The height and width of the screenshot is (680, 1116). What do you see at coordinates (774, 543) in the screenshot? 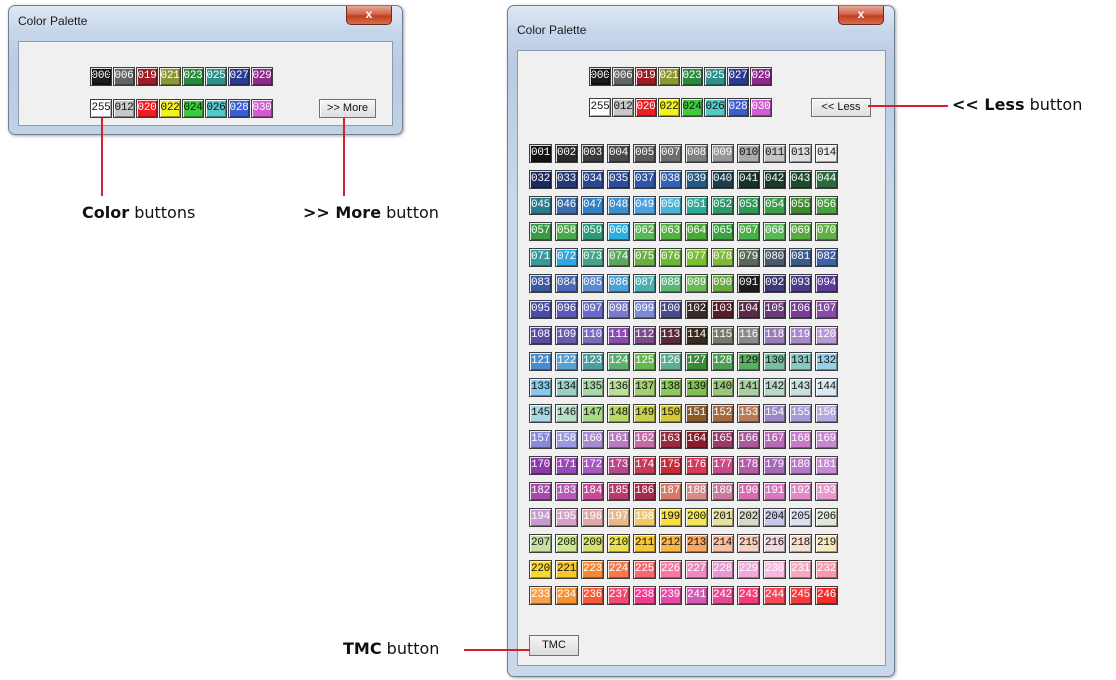
I see `color-button-216: 216` at bounding box center [774, 543].